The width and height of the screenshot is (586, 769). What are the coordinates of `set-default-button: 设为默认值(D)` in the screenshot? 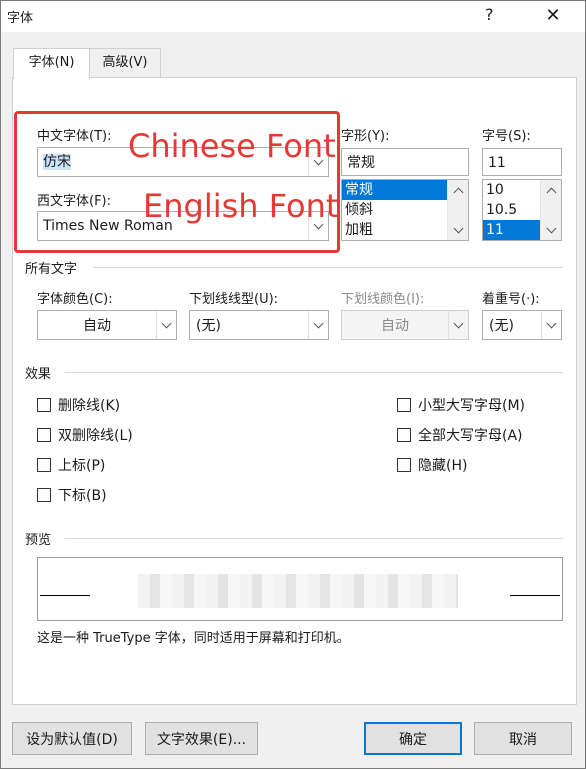 It's located at (72, 738).